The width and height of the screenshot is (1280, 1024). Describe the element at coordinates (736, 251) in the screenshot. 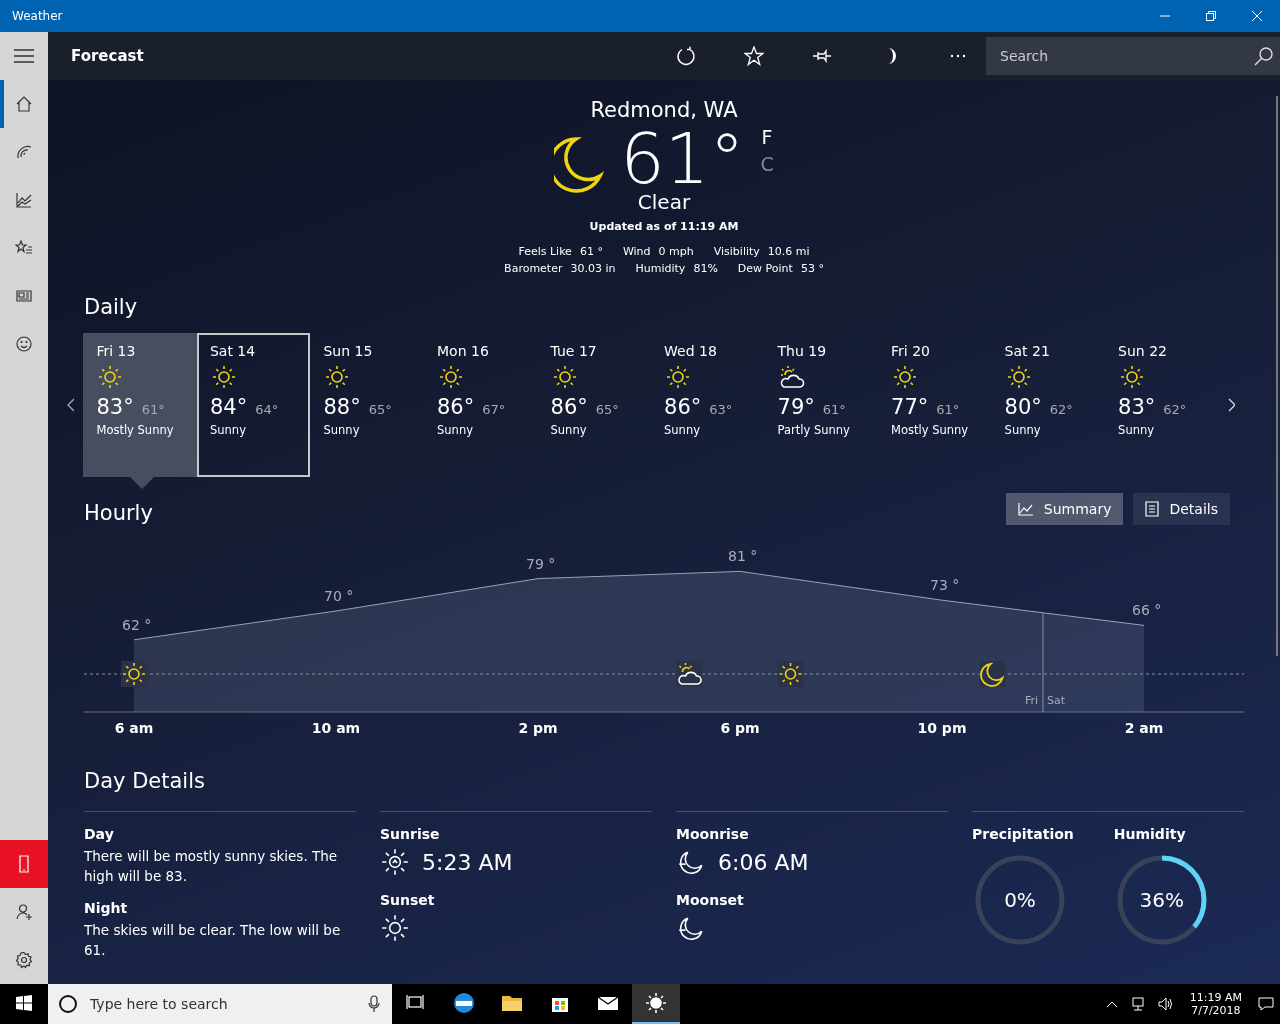

I see `detail-label: Visibility` at that location.